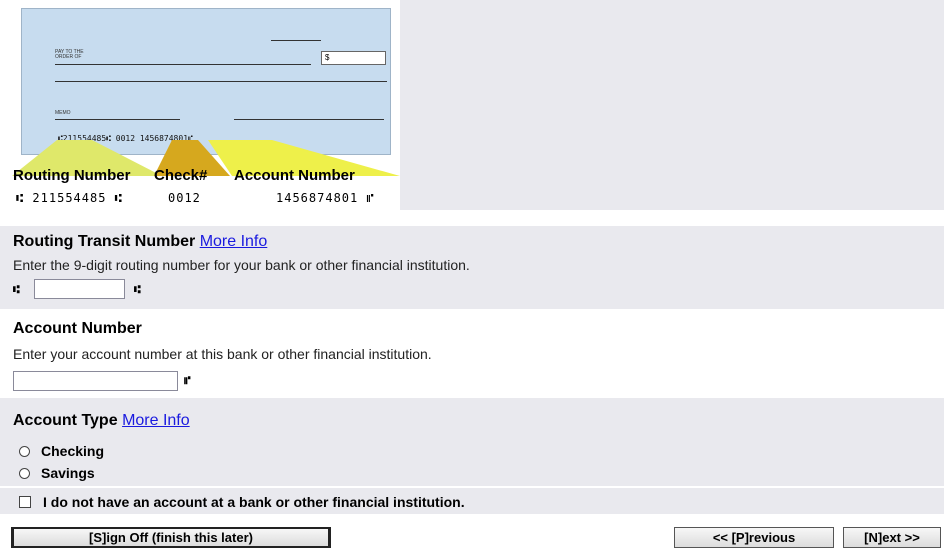 The image size is (944, 548). I want to click on checking-option: Checking, so click(61, 451).